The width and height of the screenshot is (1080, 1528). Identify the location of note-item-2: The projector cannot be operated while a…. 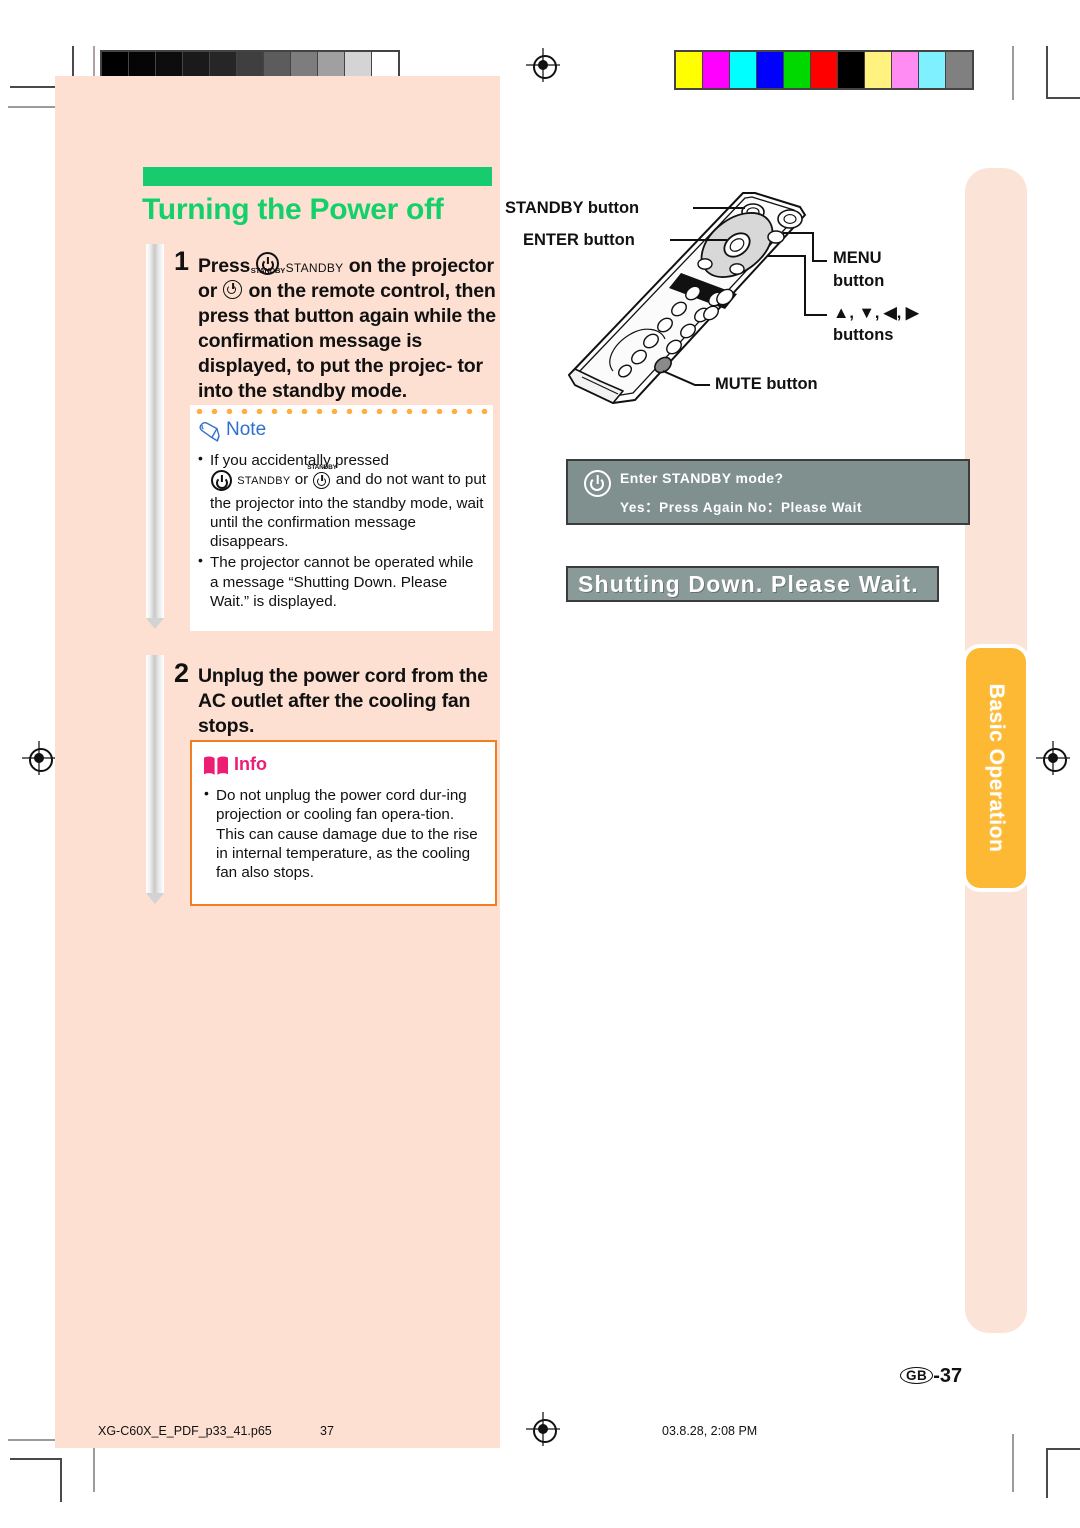
(342, 581).